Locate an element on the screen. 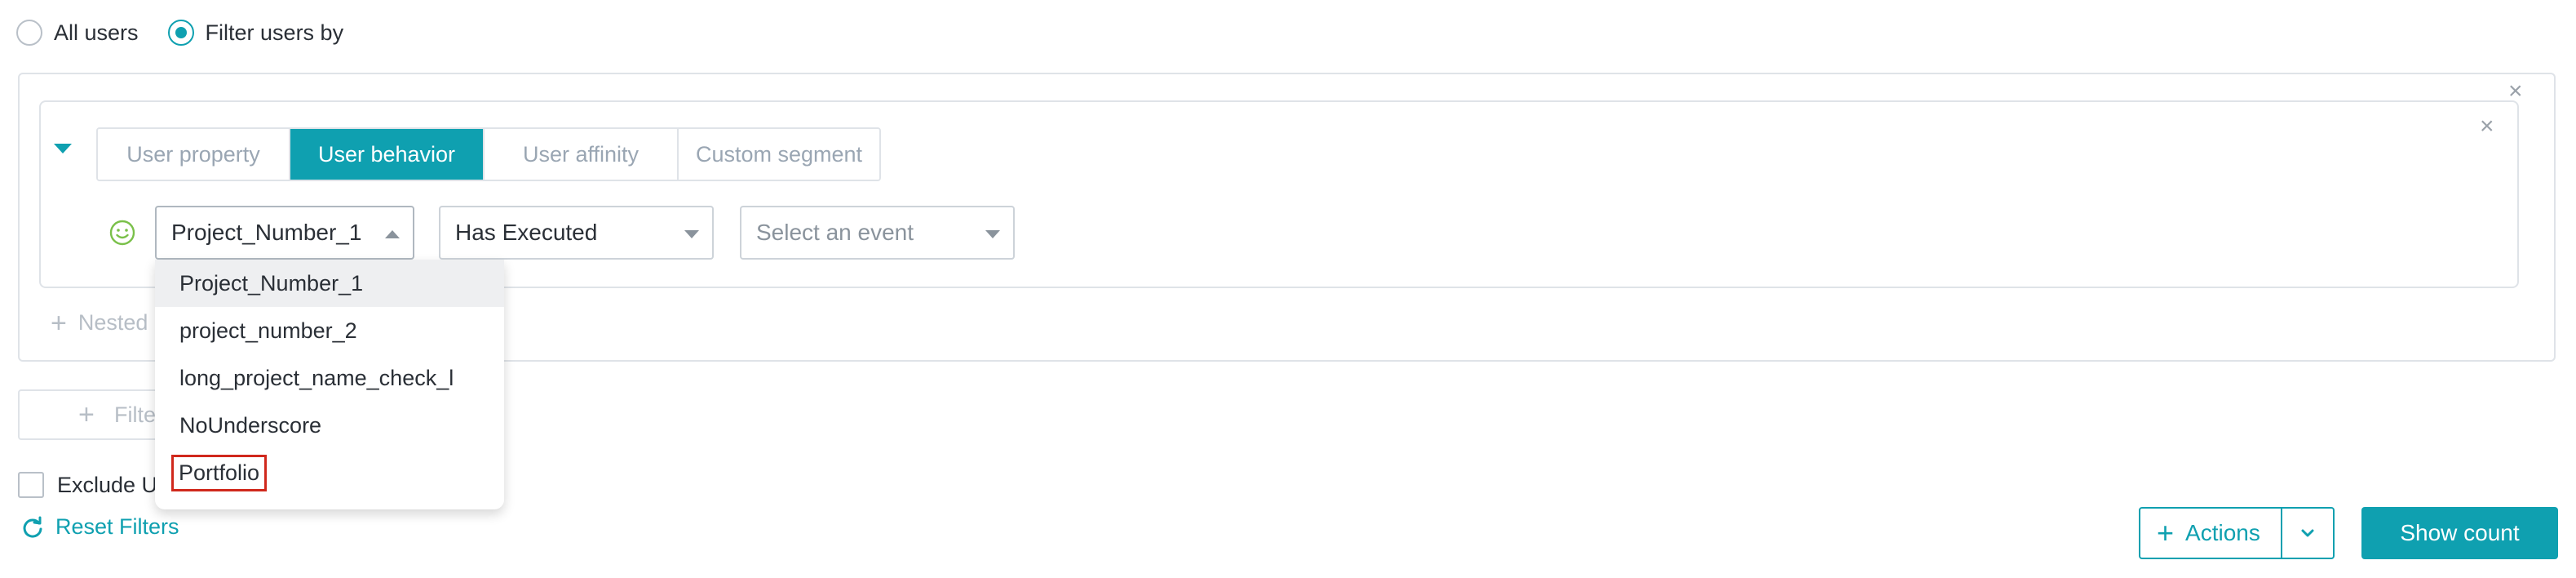 This screenshot has height=578, width=2576. project-select: Project_Number_1 is located at coordinates (284, 233).